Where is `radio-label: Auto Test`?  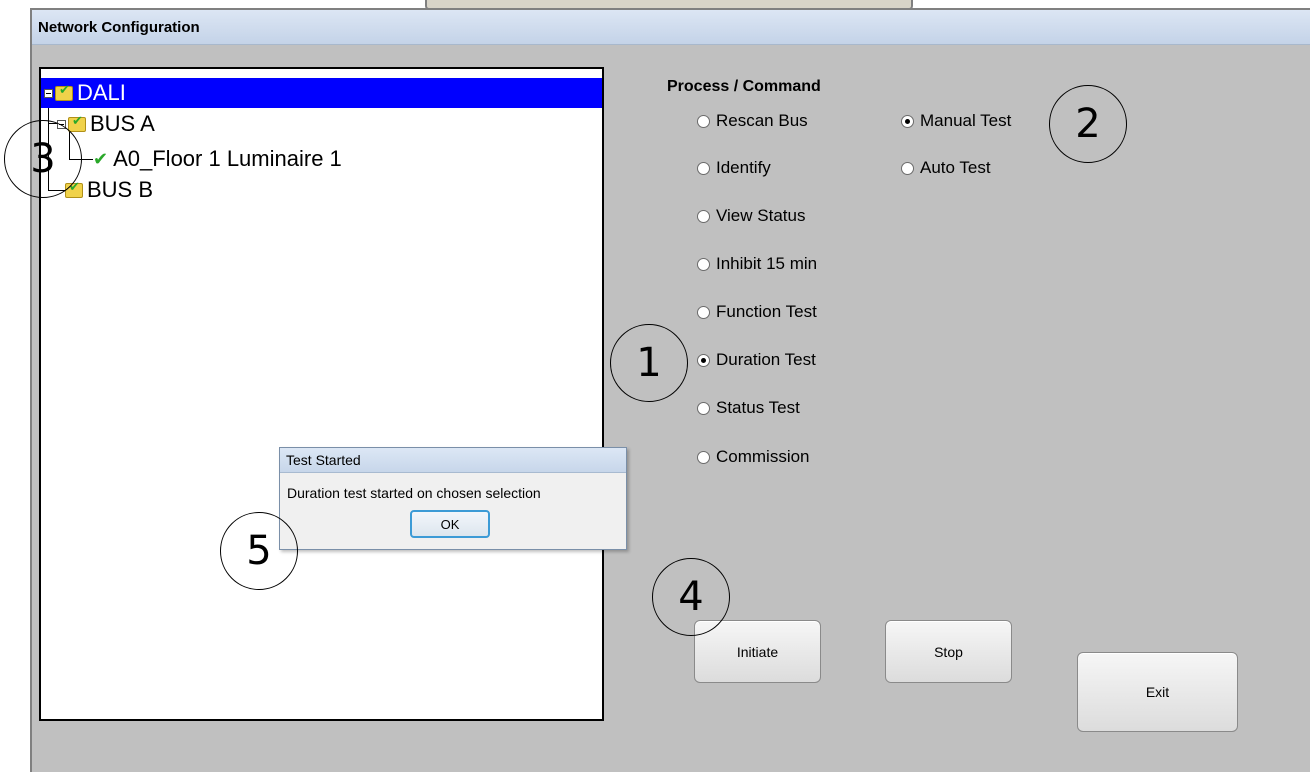
radio-label: Auto Test is located at coordinates (955, 167).